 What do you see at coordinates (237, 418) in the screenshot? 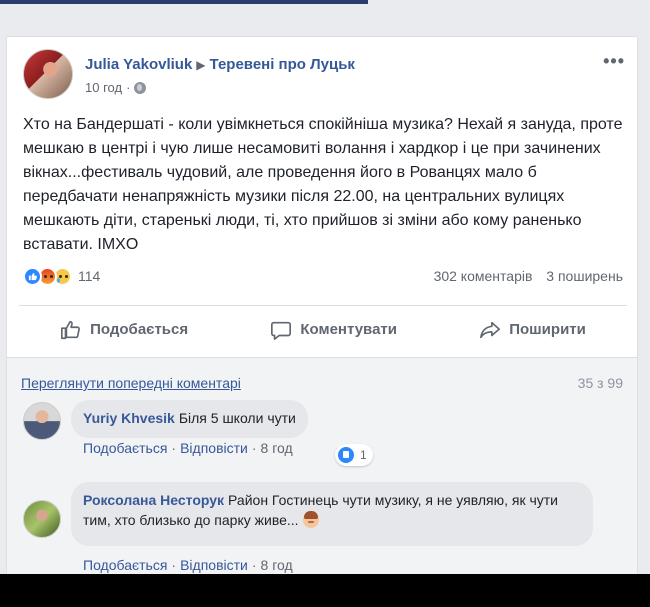
I see `comment-text: Біля 5 школи чути` at bounding box center [237, 418].